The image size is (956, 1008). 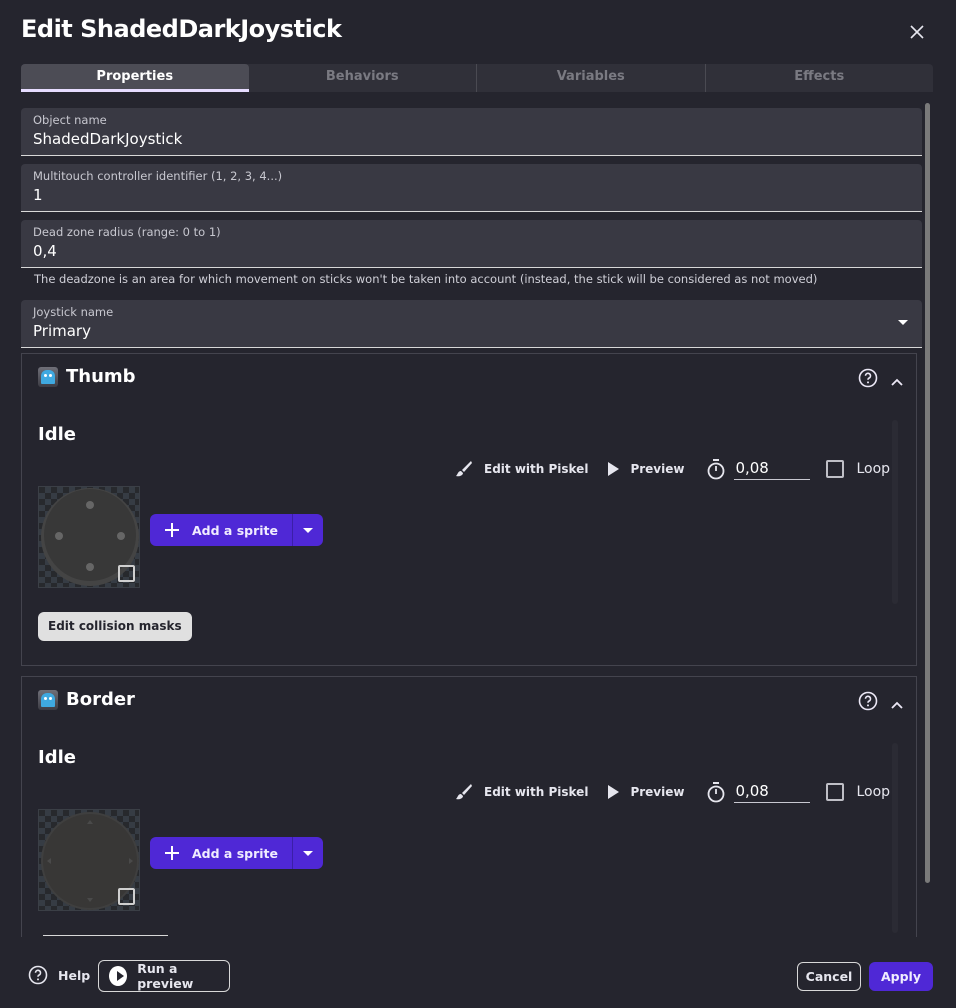 I want to click on run-preview-button: Run a preview, so click(x=164, y=976).